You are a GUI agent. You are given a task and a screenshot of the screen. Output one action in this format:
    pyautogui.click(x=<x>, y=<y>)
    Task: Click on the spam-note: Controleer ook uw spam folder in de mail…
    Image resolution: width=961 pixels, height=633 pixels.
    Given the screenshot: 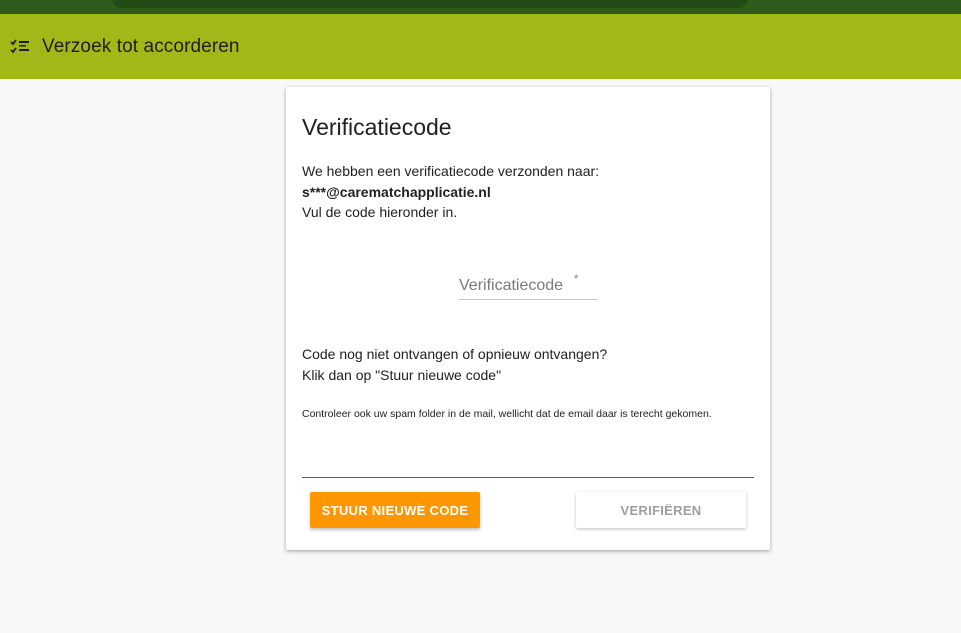 What is the action you would take?
    pyautogui.click(x=507, y=414)
    